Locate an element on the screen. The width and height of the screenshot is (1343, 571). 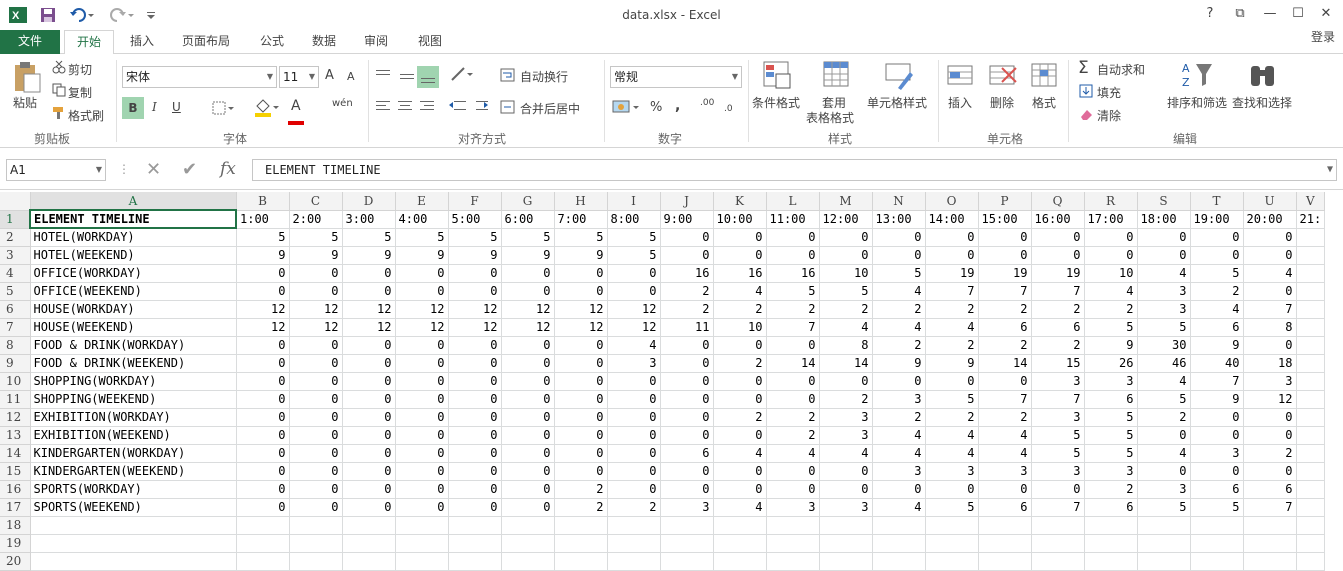
cell-styles-button: 单元格样式 is located at coordinates (897, 102).